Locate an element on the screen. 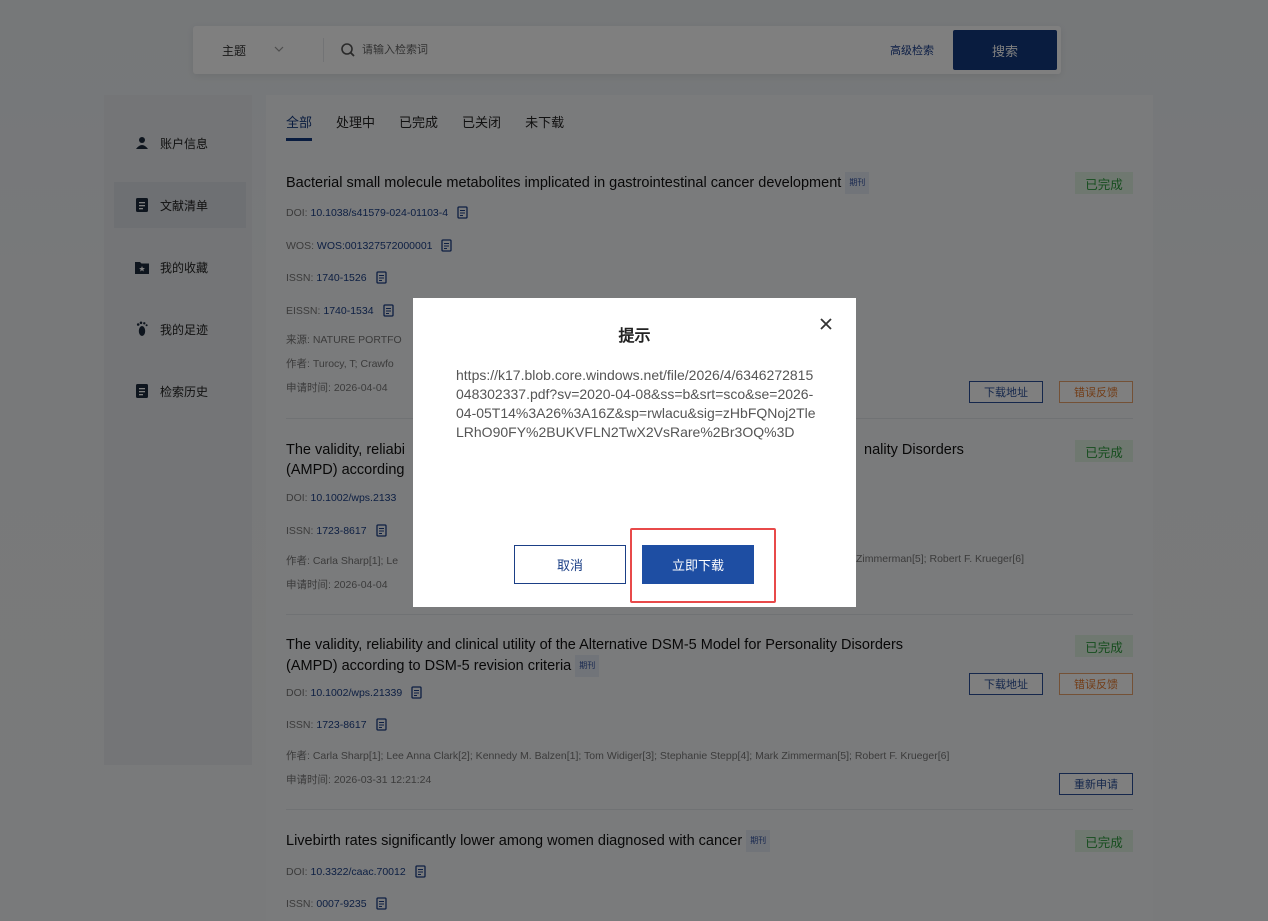  dialog-title: 提示 is located at coordinates (634, 336).